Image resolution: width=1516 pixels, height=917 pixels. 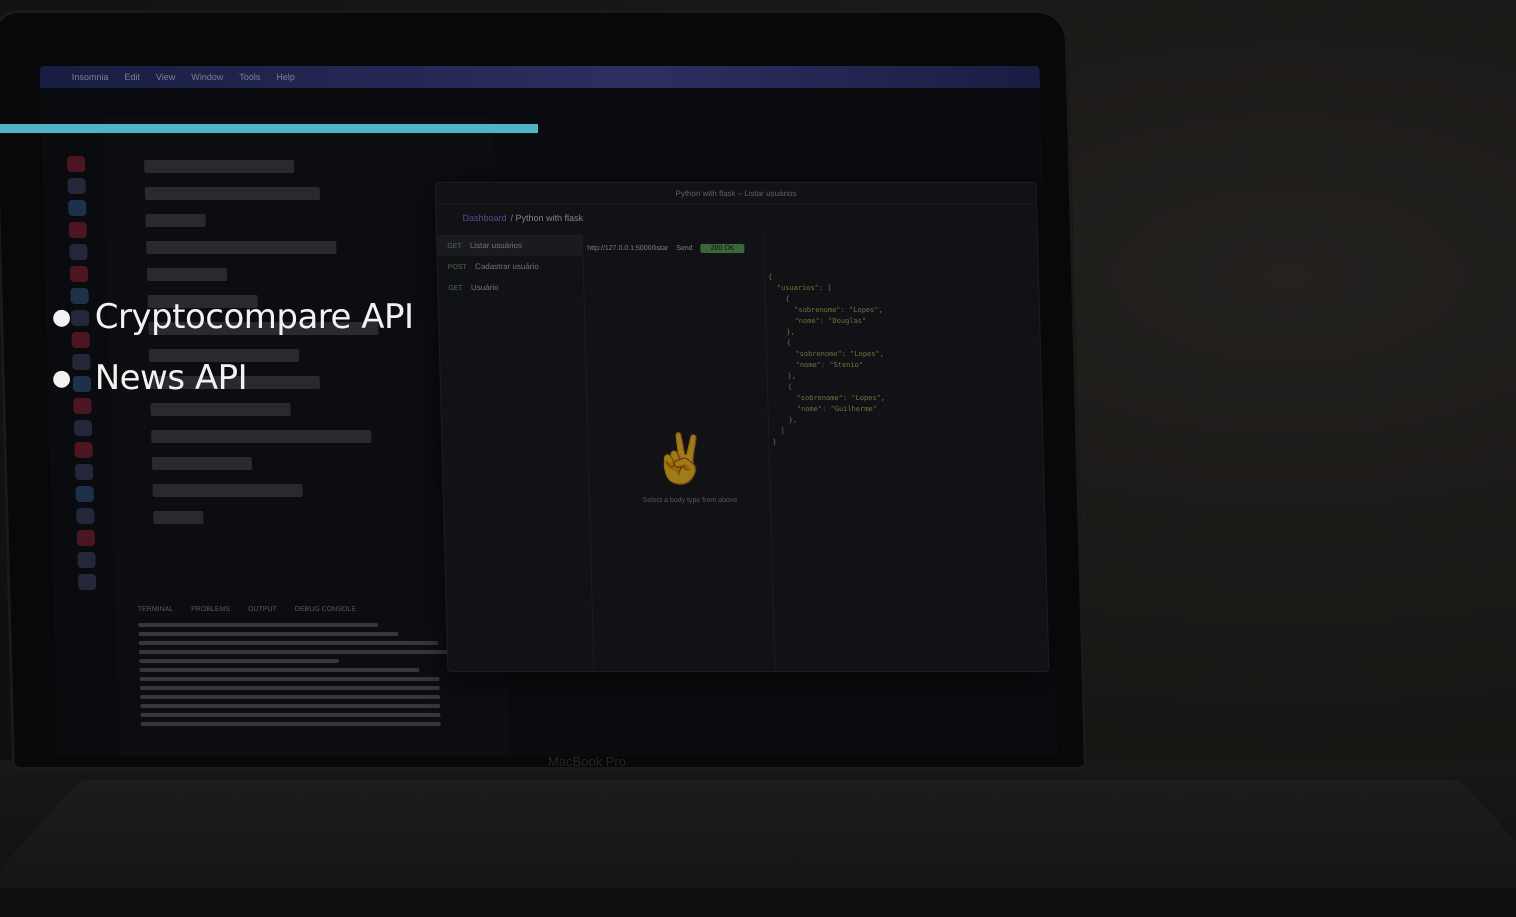 I want to click on bullet-text: Cryptocompare API, so click(x=254, y=317).